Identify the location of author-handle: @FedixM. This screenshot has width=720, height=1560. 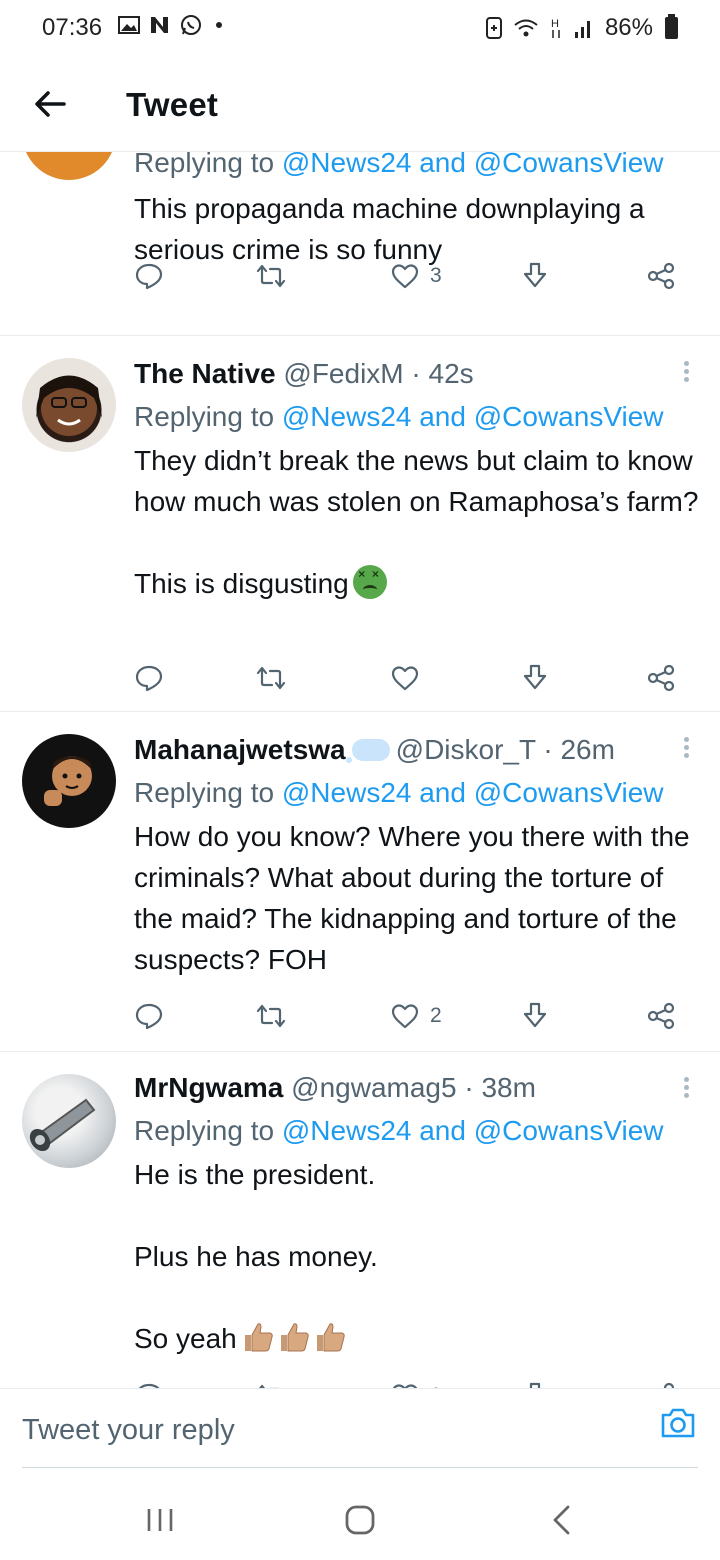
(343, 373).